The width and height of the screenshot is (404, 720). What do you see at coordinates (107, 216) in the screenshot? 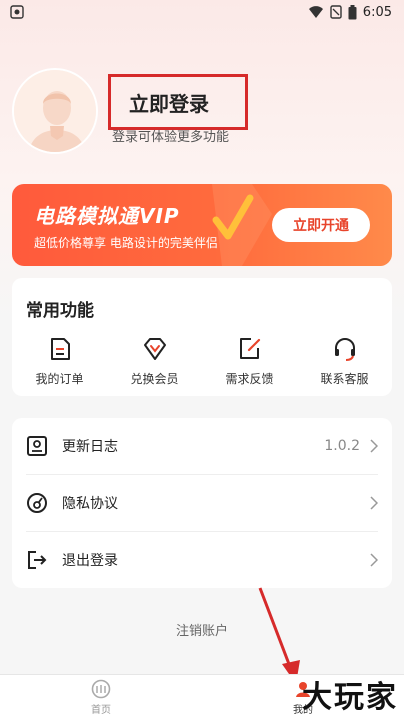
I see `vip-title: 电路模拟通VIP` at bounding box center [107, 216].